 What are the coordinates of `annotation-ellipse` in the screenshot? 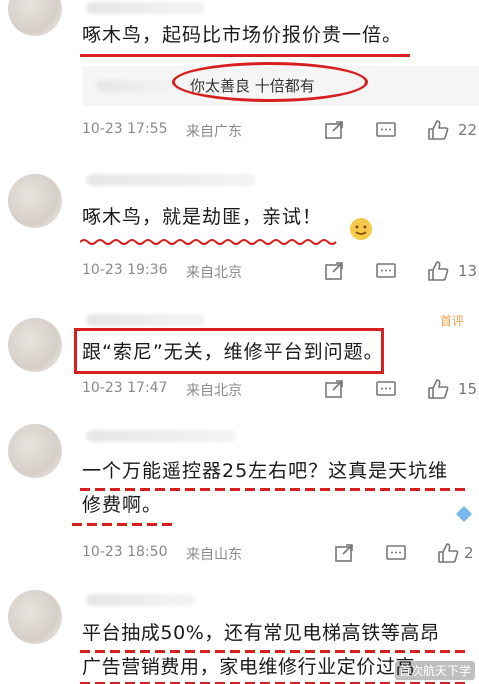 It's located at (270, 82).